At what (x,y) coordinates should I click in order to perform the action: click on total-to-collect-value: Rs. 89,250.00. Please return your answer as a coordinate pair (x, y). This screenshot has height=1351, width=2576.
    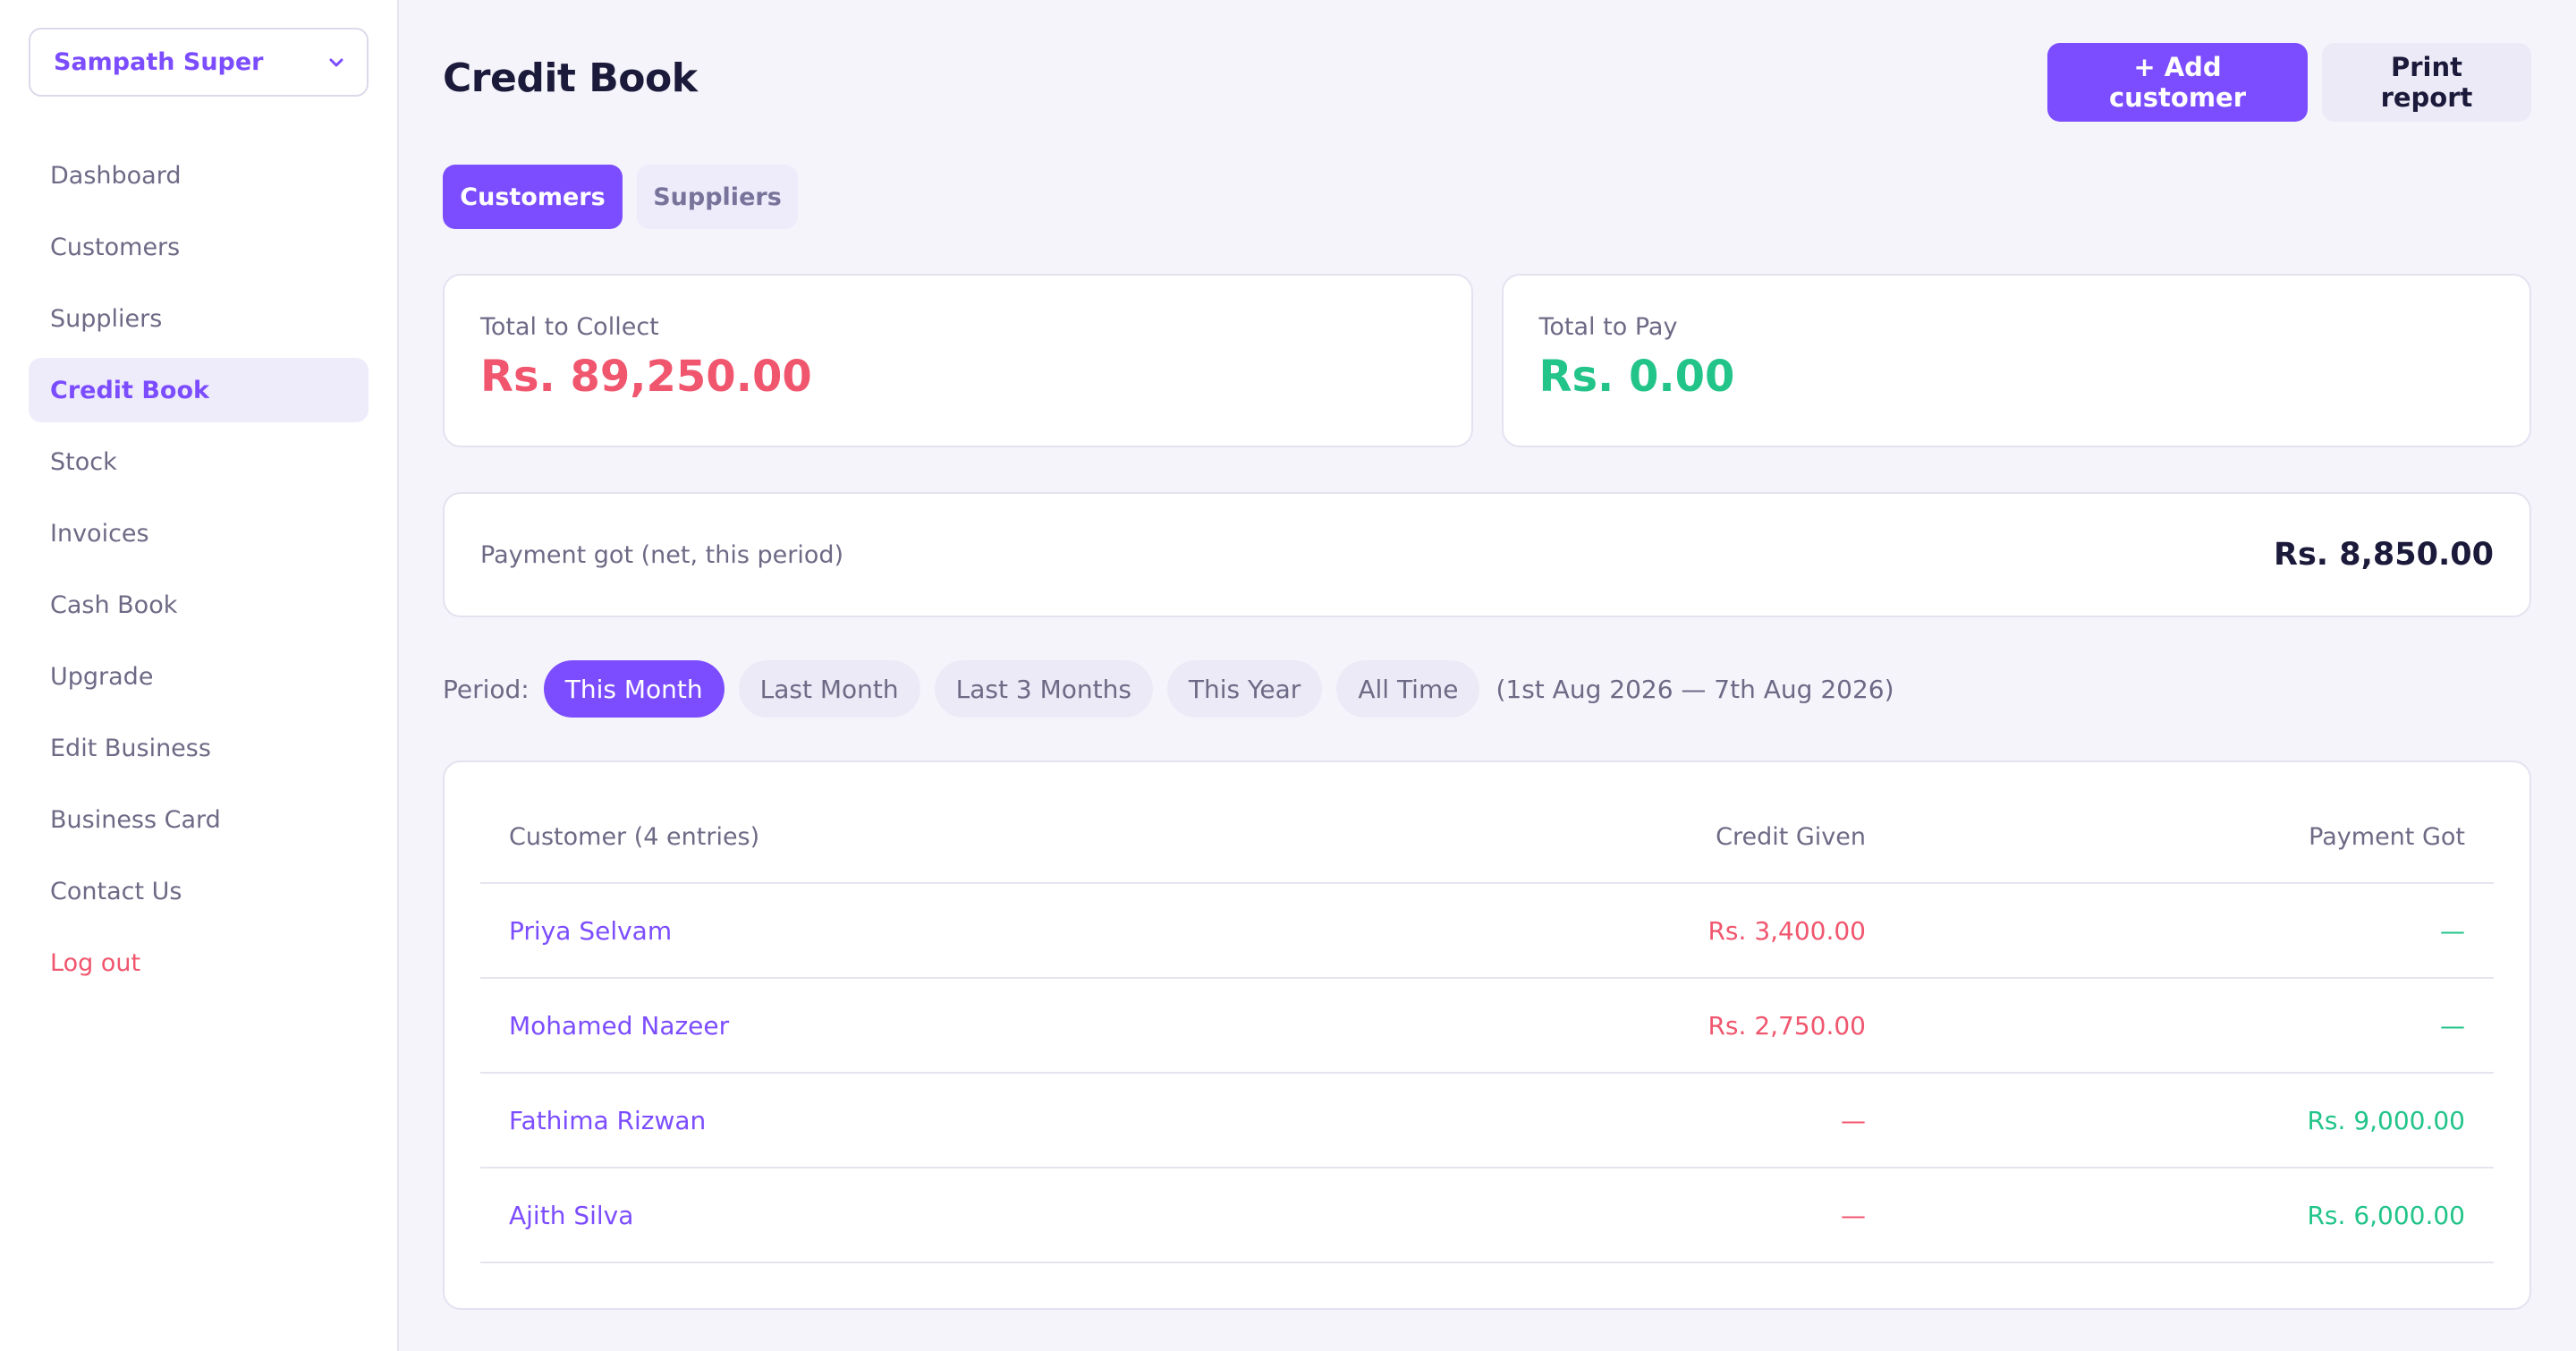
    Looking at the image, I should click on (646, 377).